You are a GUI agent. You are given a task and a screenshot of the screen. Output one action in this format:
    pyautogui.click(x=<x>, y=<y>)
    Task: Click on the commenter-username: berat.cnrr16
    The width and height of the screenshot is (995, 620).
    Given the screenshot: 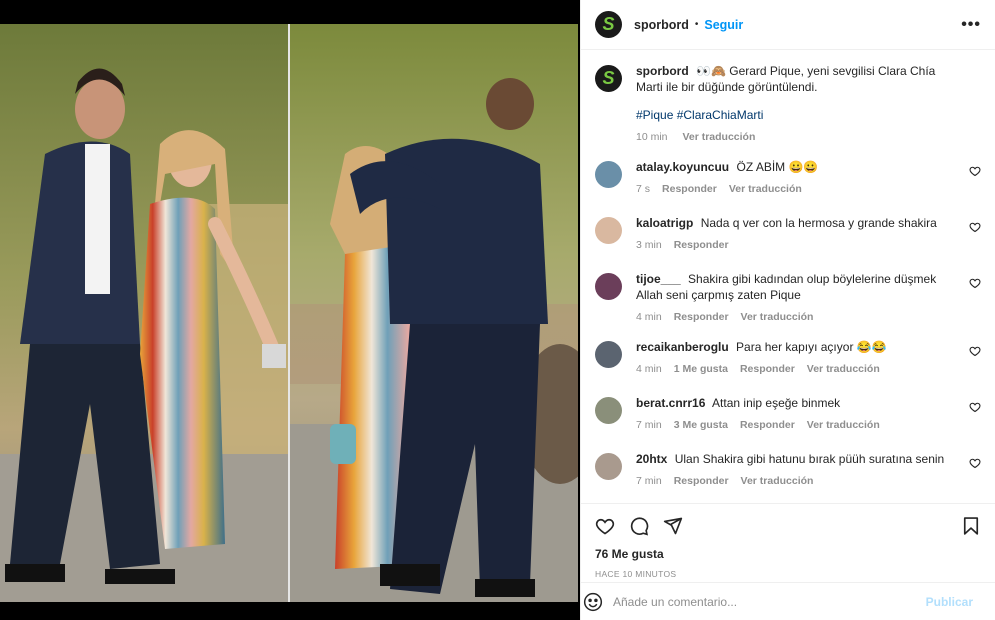 What is the action you would take?
    pyautogui.click(x=670, y=403)
    